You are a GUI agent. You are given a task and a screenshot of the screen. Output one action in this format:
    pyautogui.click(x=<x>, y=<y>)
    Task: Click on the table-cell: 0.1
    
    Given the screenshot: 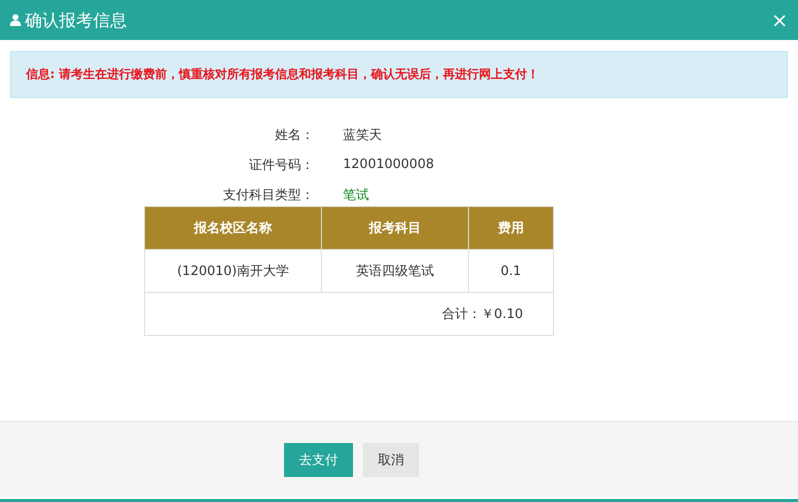 What is the action you would take?
    pyautogui.click(x=511, y=271)
    